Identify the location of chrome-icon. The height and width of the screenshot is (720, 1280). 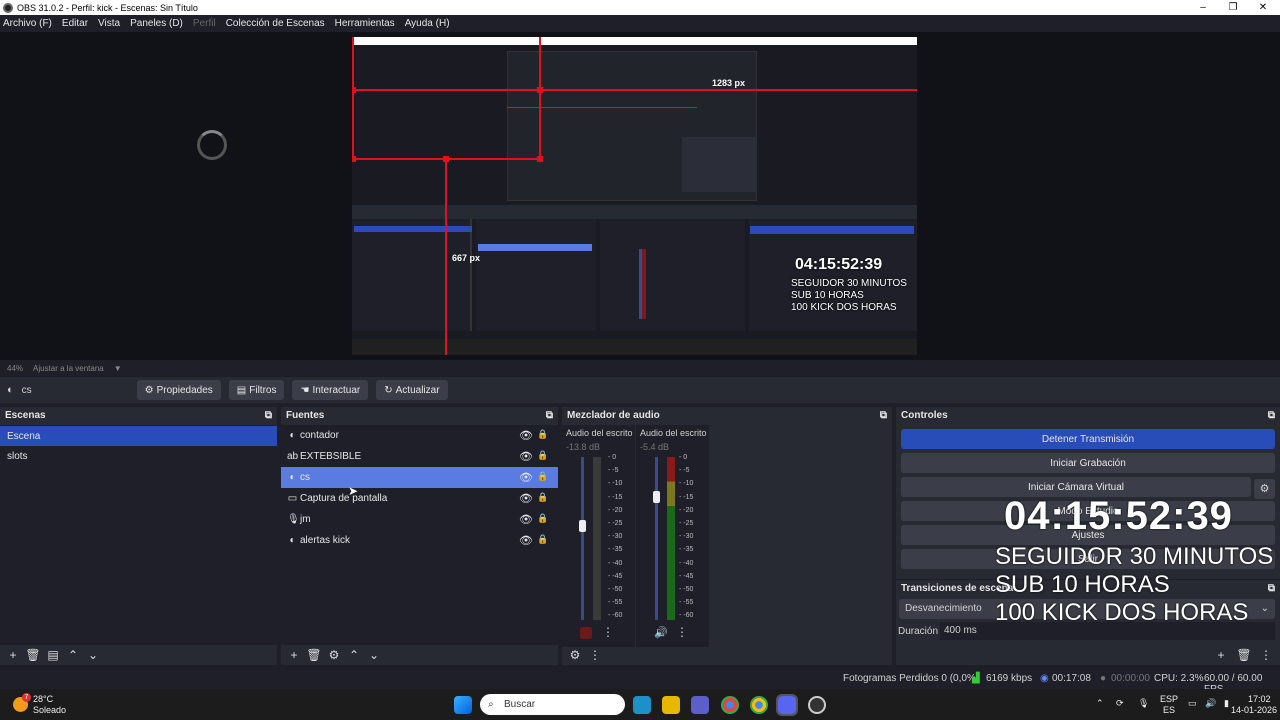
(730, 705).